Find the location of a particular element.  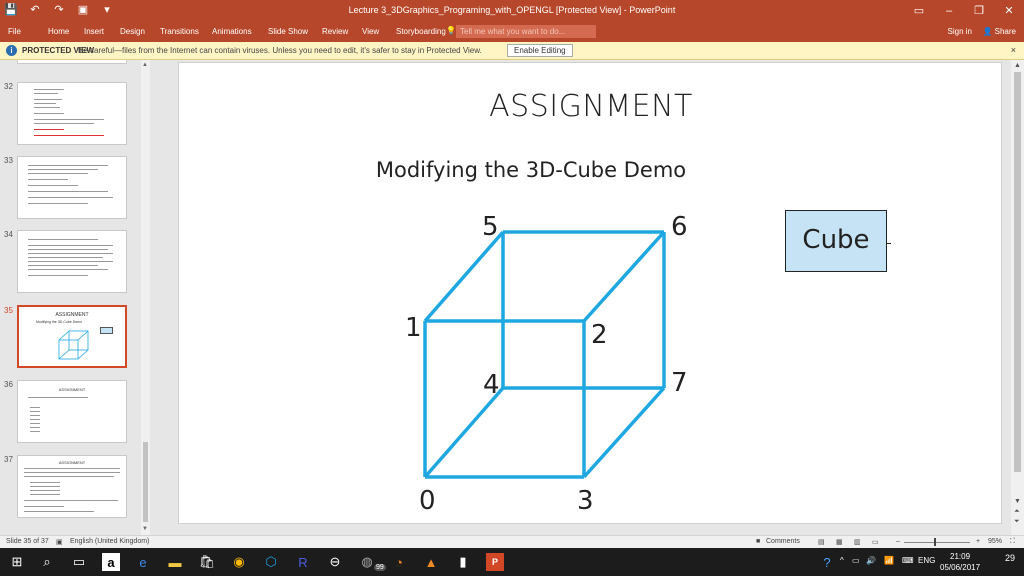

battery-icon: ▭ is located at coordinates (856, 560).